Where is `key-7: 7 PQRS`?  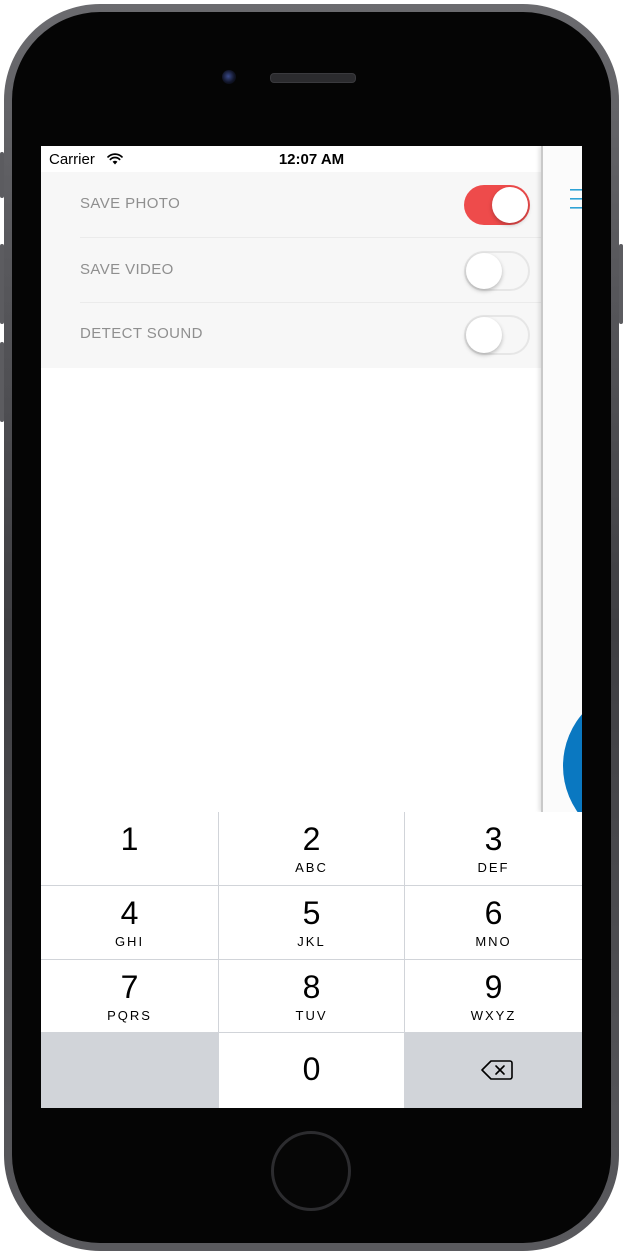 key-7: 7 PQRS is located at coordinates (129, 996).